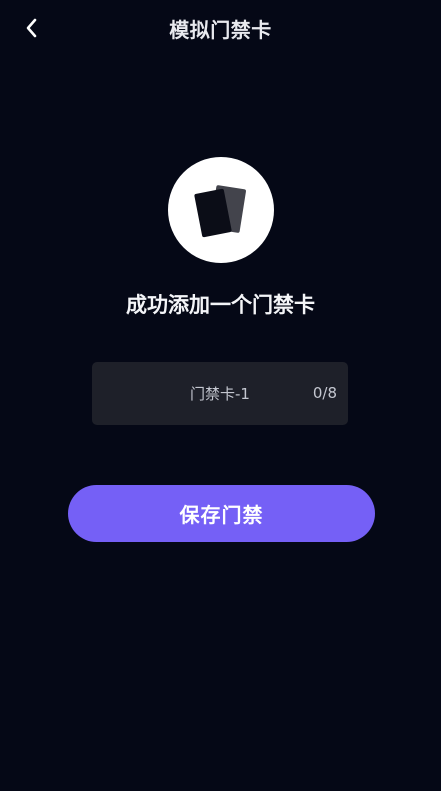 This screenshot has height=791, width=441. I want to click on success-message: 成功添加一个门禁卡, so click(220, 305).